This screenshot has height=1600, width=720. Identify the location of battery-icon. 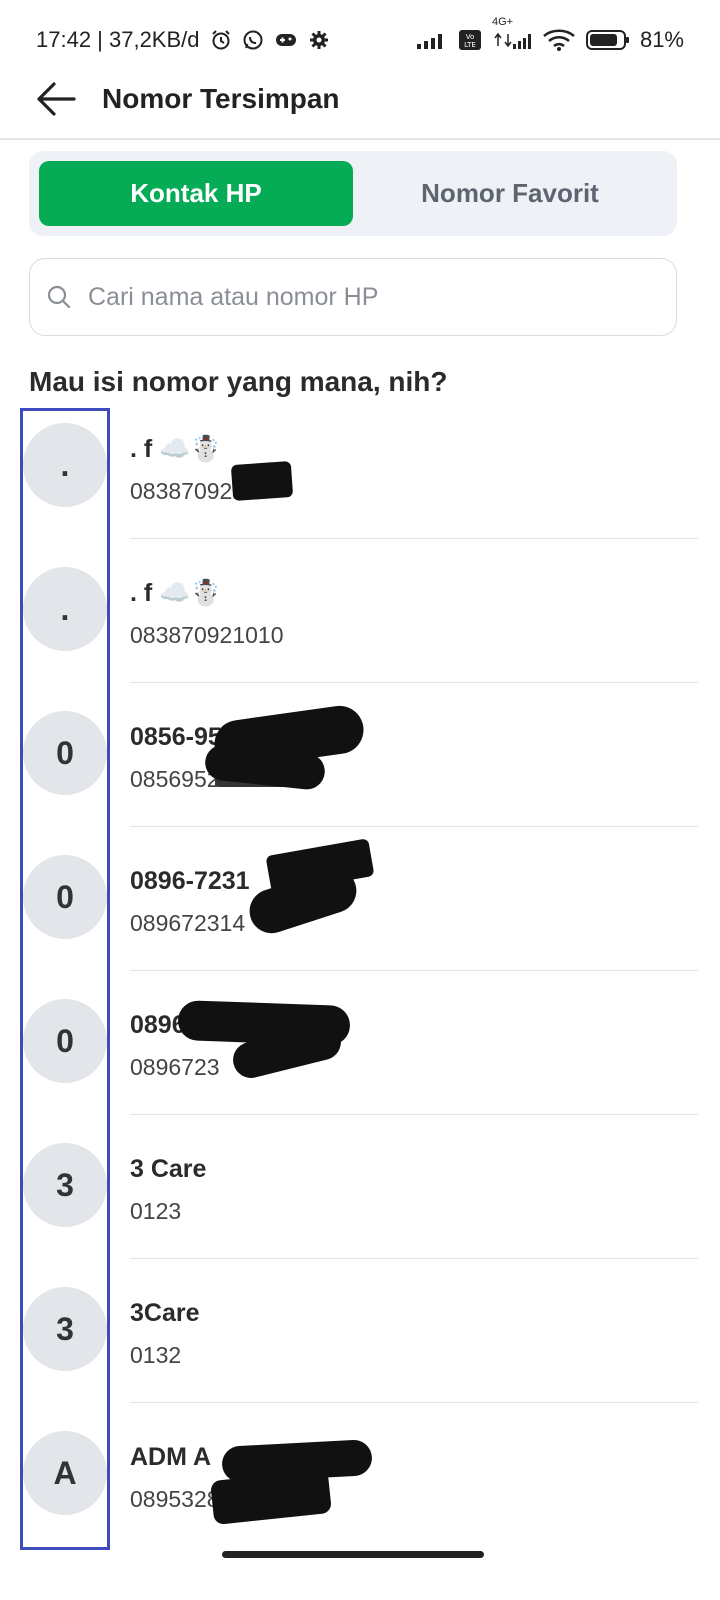
(607, 40).